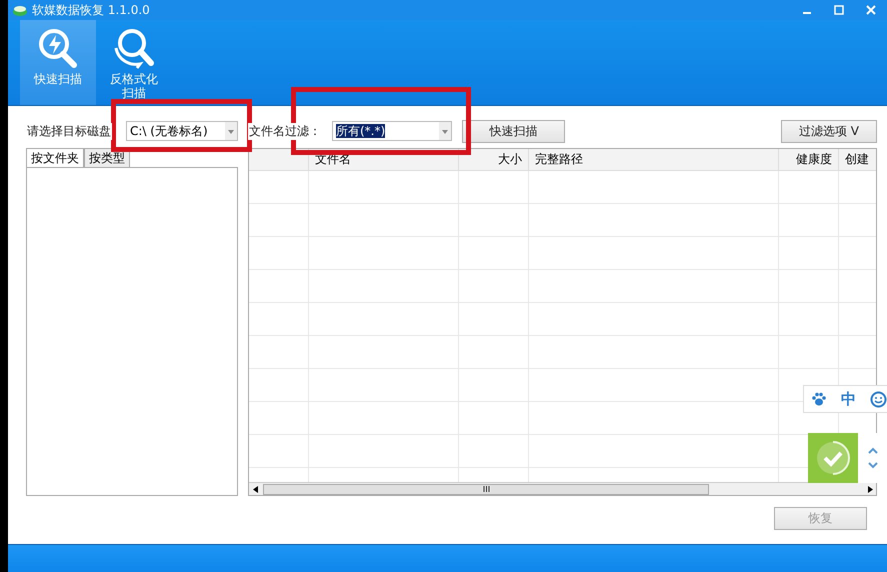  I want to click on disk-dropdown: C:\ (无卷标名), so click(182, 131).